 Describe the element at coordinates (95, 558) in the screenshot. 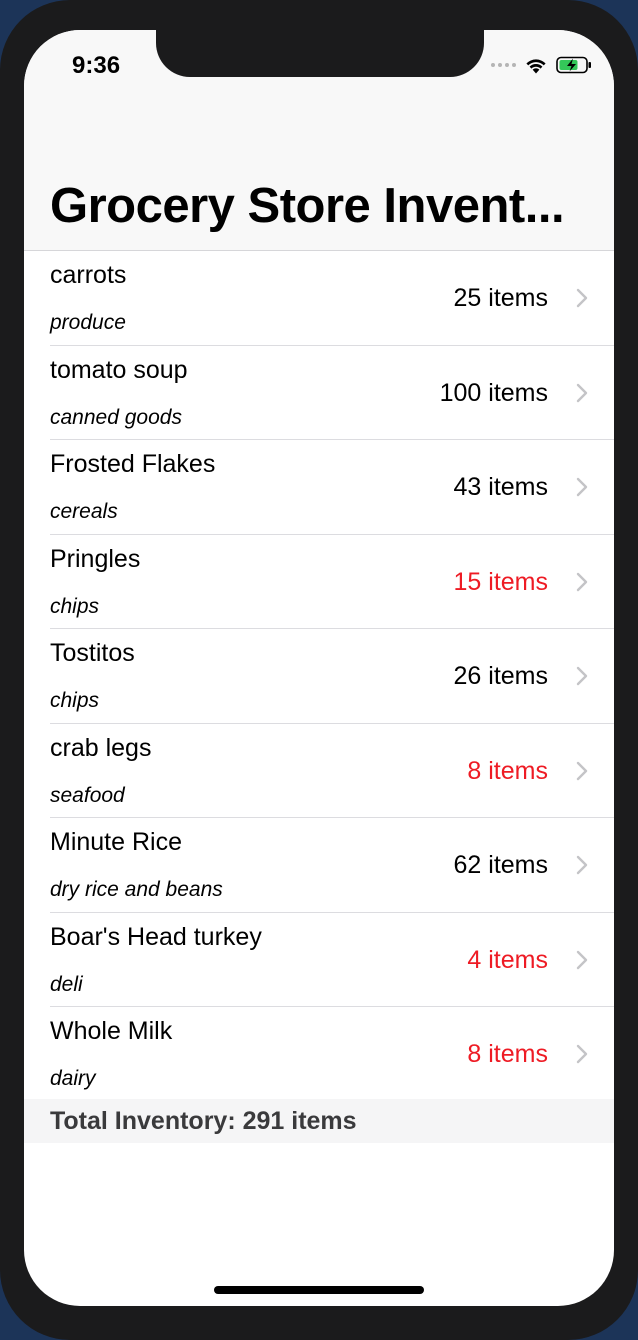

I see `item-name: Pringles` at that location.